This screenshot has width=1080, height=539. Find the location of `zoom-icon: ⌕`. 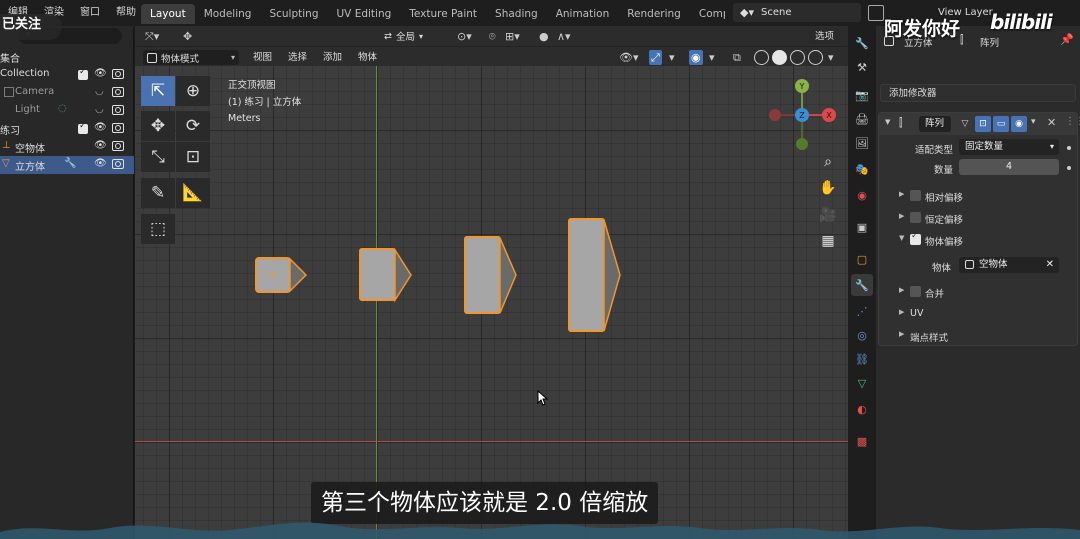

zoom-icon: ⌕ is located at coordinates (828, 162).